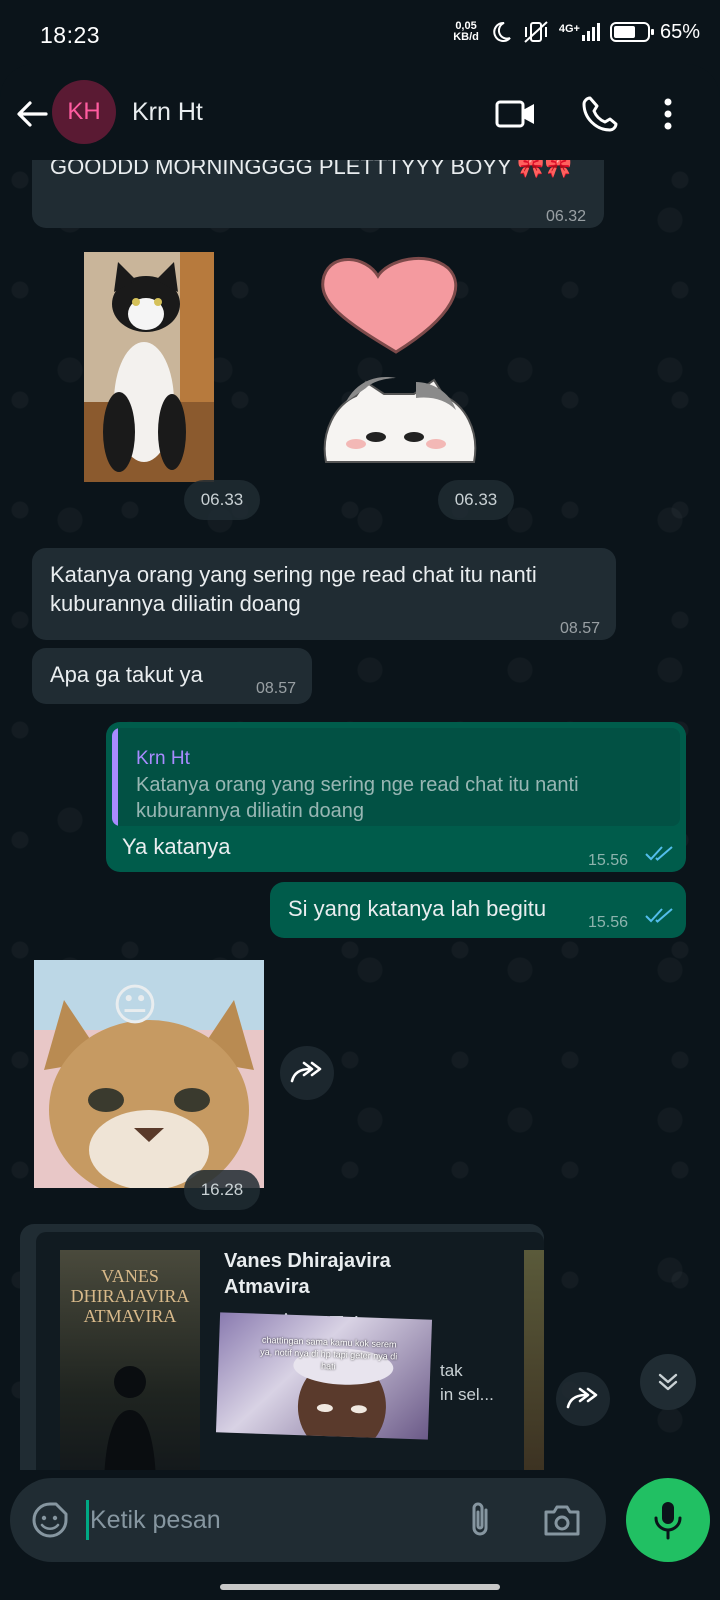 This screenshot has width=720, height=1600. What do you see at coordinates (668, 114) in the screenshot?
I see `more-options-icon` at bounding box center [668, 114].